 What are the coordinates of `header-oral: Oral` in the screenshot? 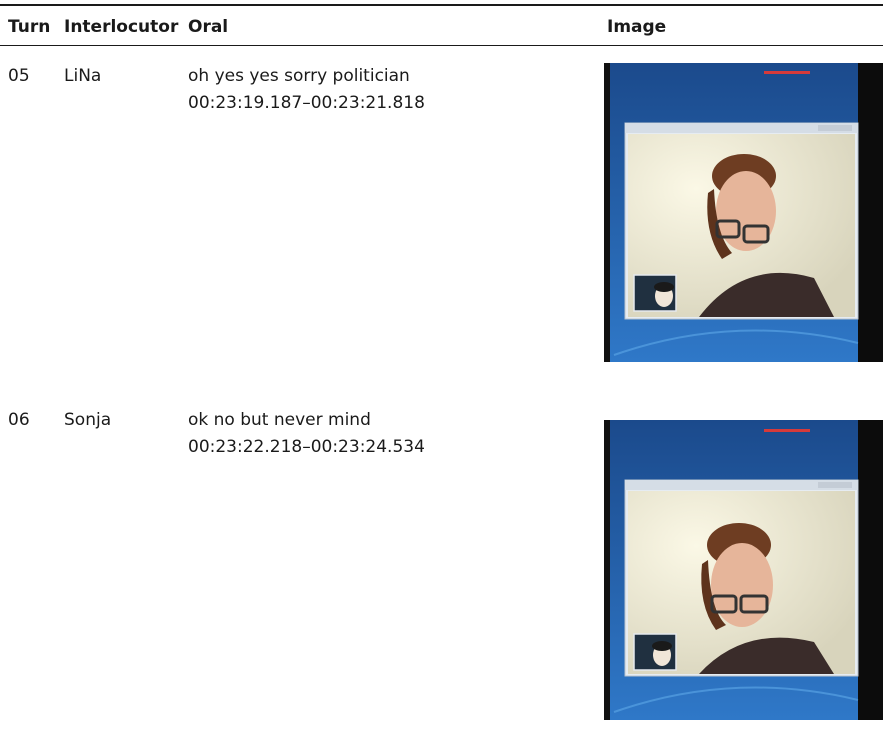 It's located at (208, 27).